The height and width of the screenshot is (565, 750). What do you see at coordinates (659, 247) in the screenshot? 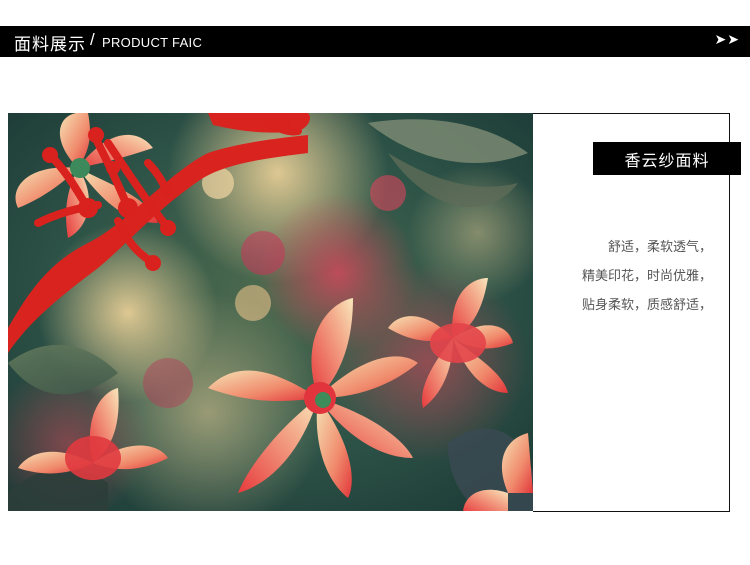
I see `description-line: 舒适，柔软透气，` at bounding box center [659, 247].